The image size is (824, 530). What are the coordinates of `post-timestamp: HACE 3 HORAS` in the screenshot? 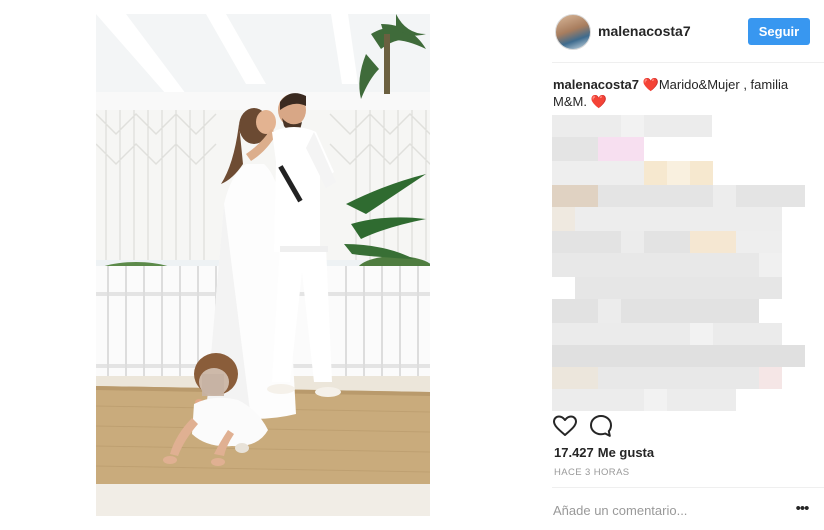 It's located at (592, 472).